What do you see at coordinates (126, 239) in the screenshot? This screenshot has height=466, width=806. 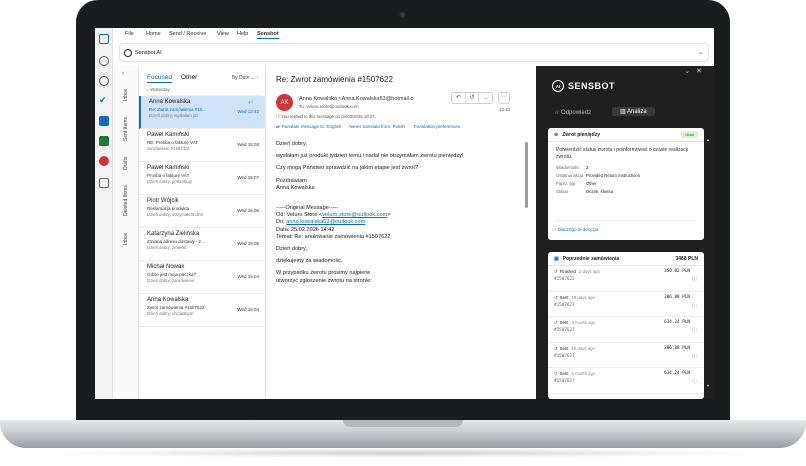 I see `folder-inbox-2: Inbox` at bounding box center [126, 239].